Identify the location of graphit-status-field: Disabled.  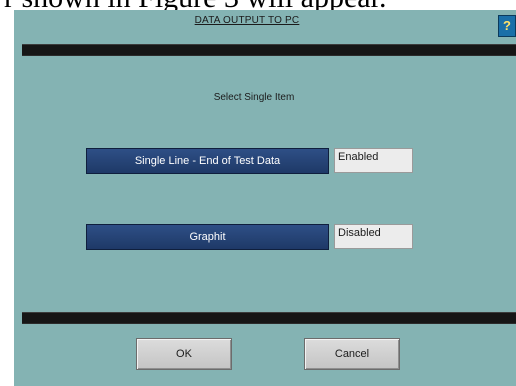
(373, 236).